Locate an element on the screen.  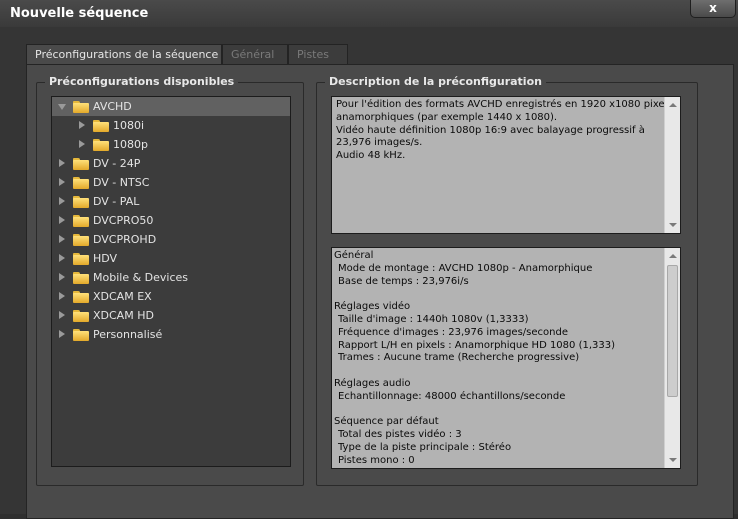
details-section-title: Réglages audio is located at coordinates (372, 383).